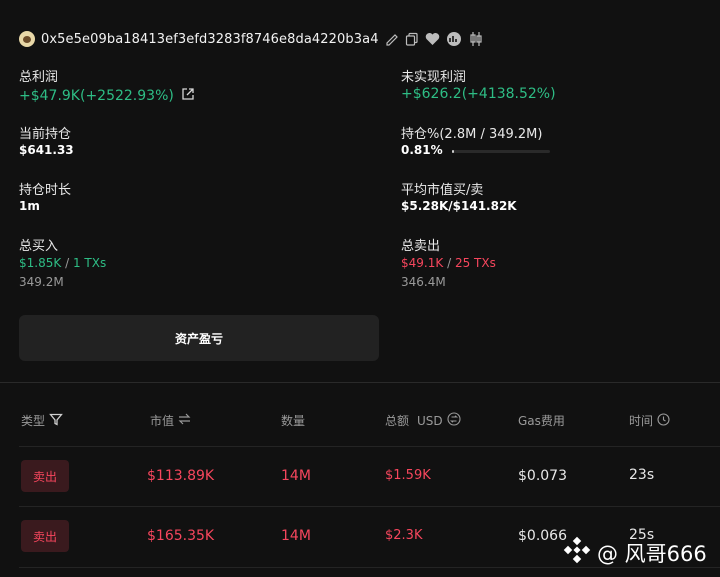 This screenshot has width=720, height=577. I want to click on gas-cell: $0.073, so click(542, 476).